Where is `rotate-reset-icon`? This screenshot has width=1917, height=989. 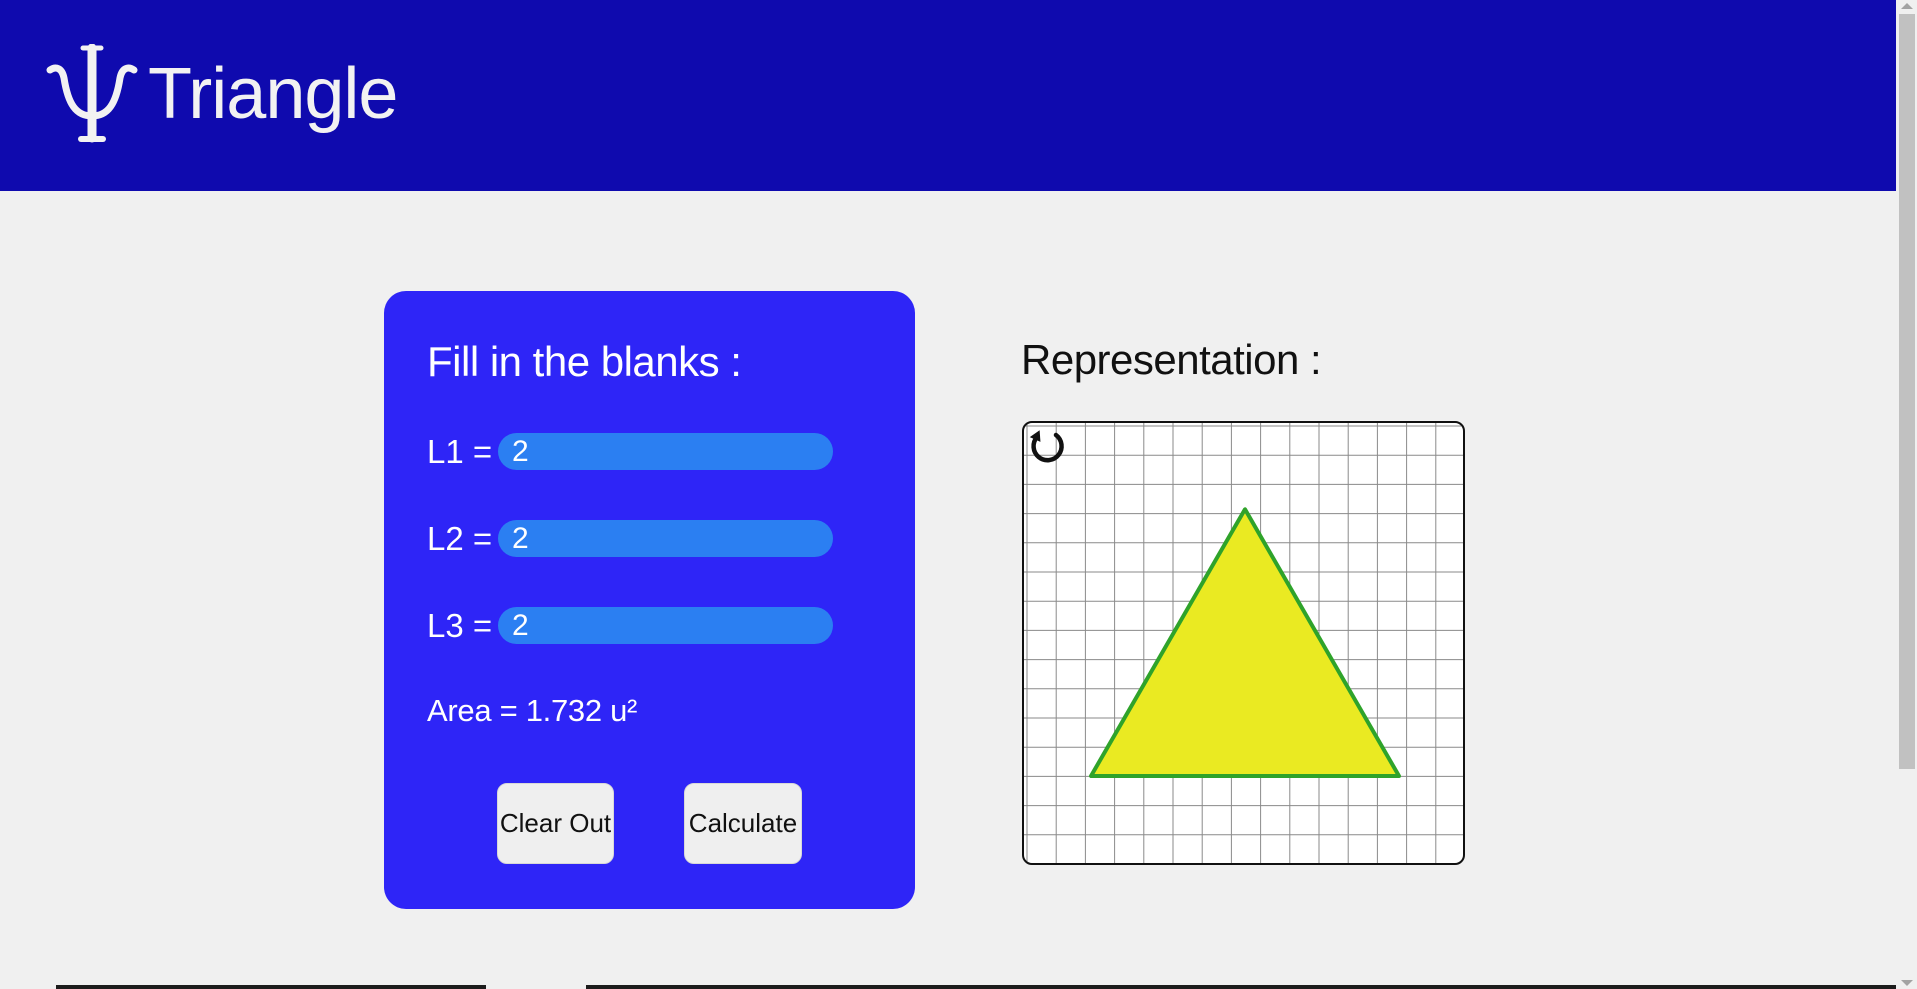
rotate-reset-icon is located at coordinates (1047, 446).